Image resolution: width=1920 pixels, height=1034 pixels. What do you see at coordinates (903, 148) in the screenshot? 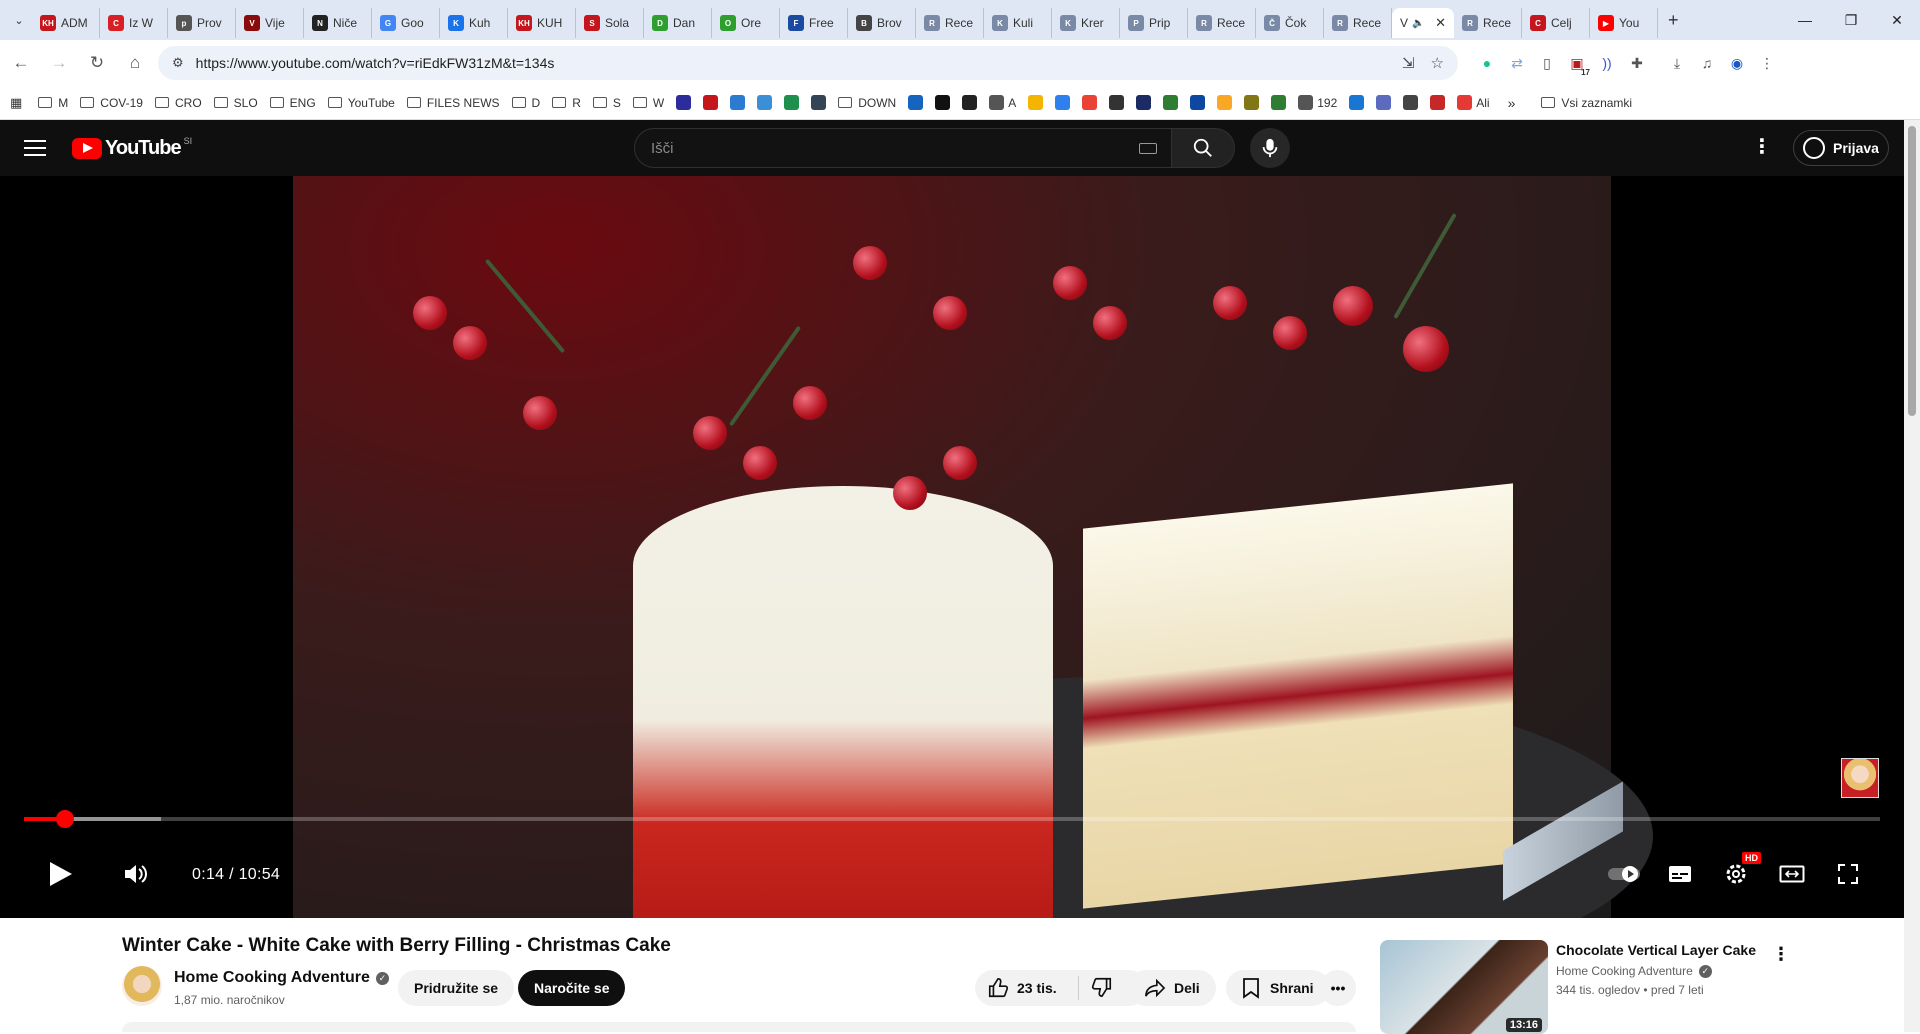
I see `search-box: Išči` at bounding box center [903, 148].